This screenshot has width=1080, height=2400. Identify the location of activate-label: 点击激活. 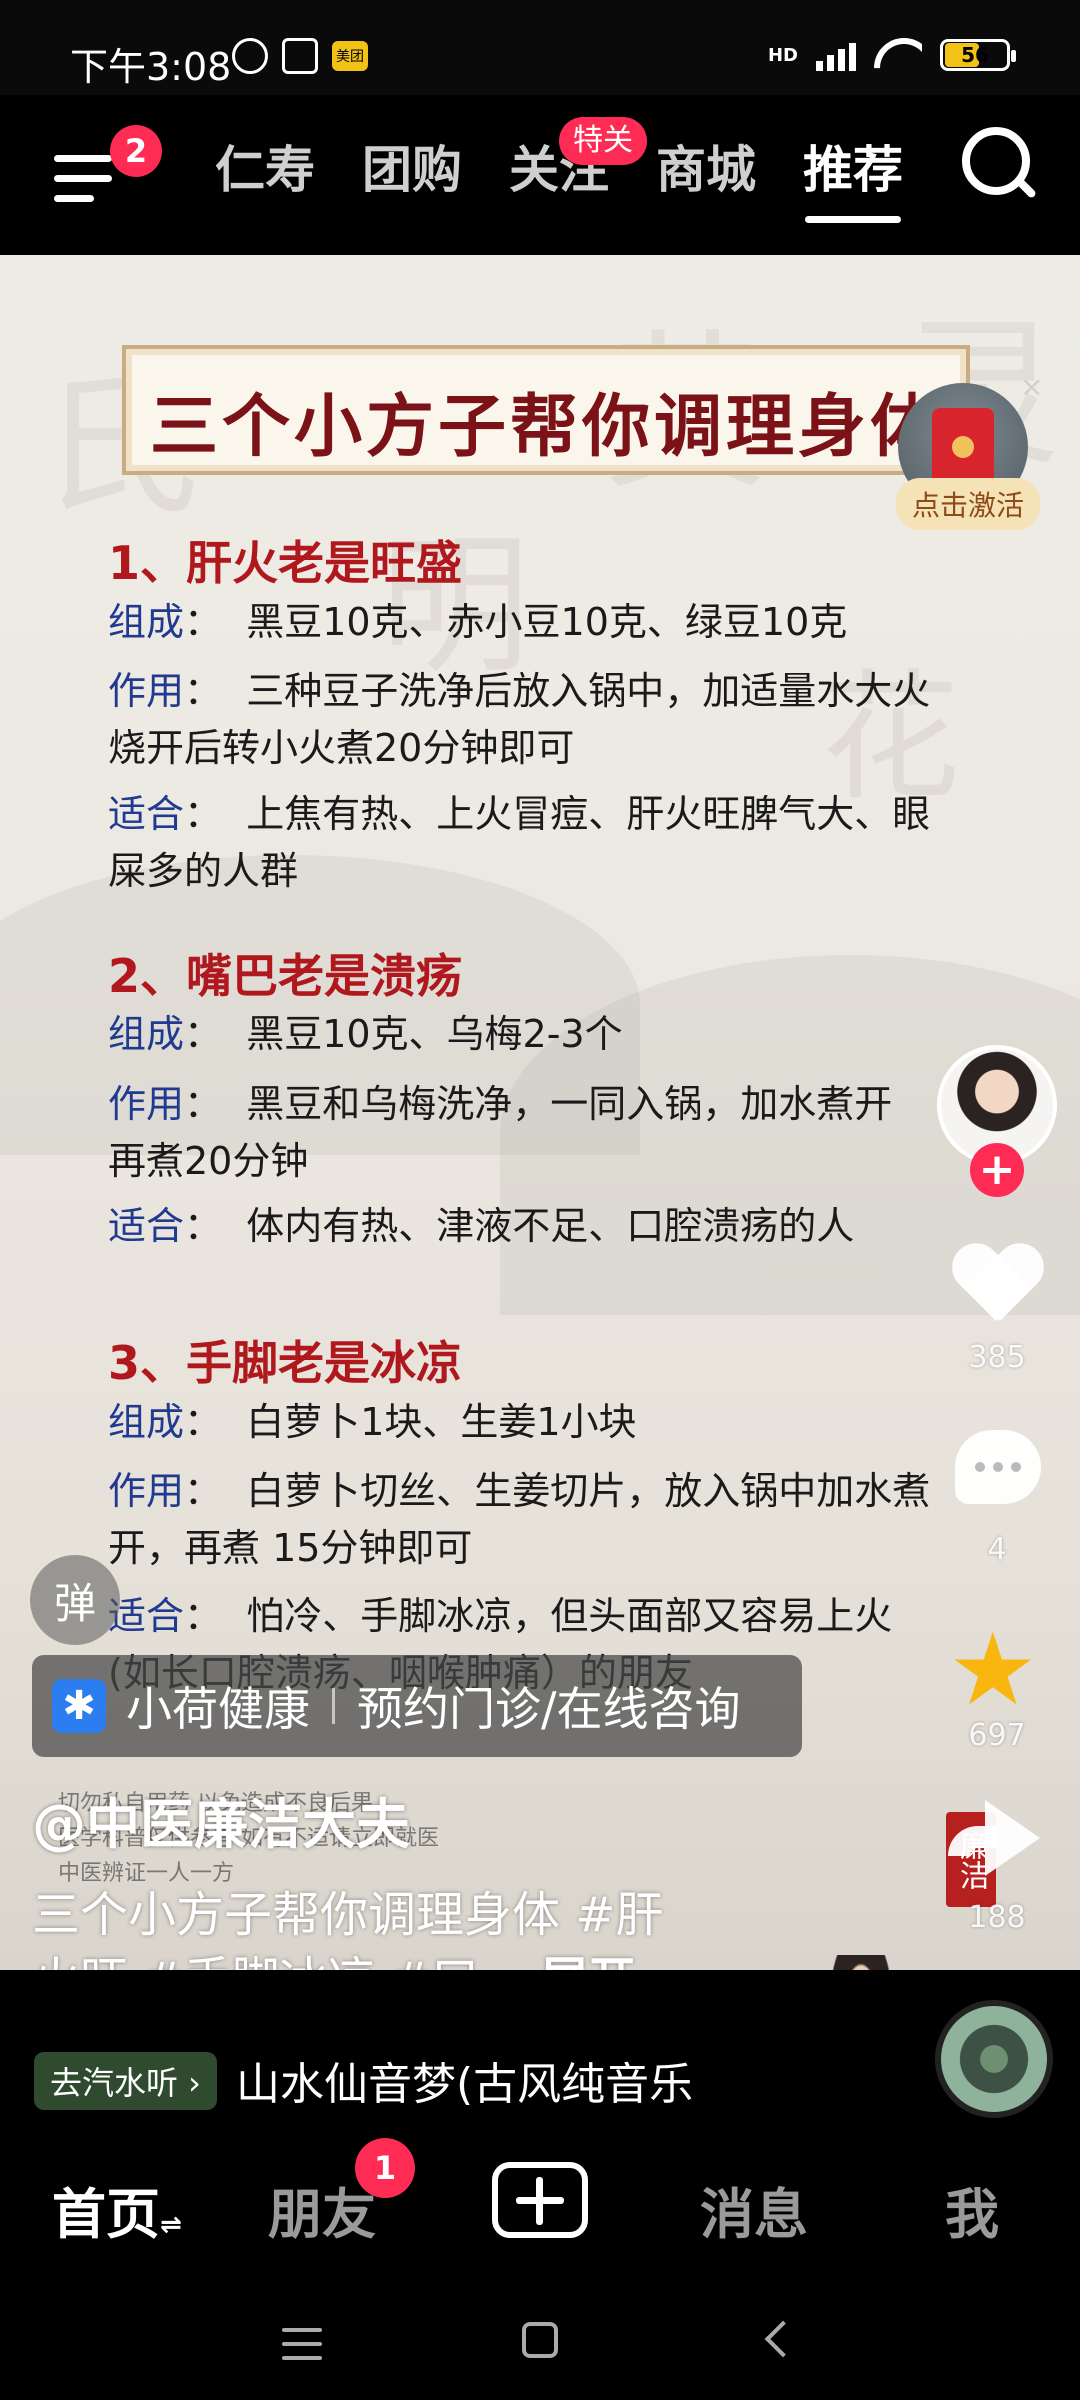
(968, 504).